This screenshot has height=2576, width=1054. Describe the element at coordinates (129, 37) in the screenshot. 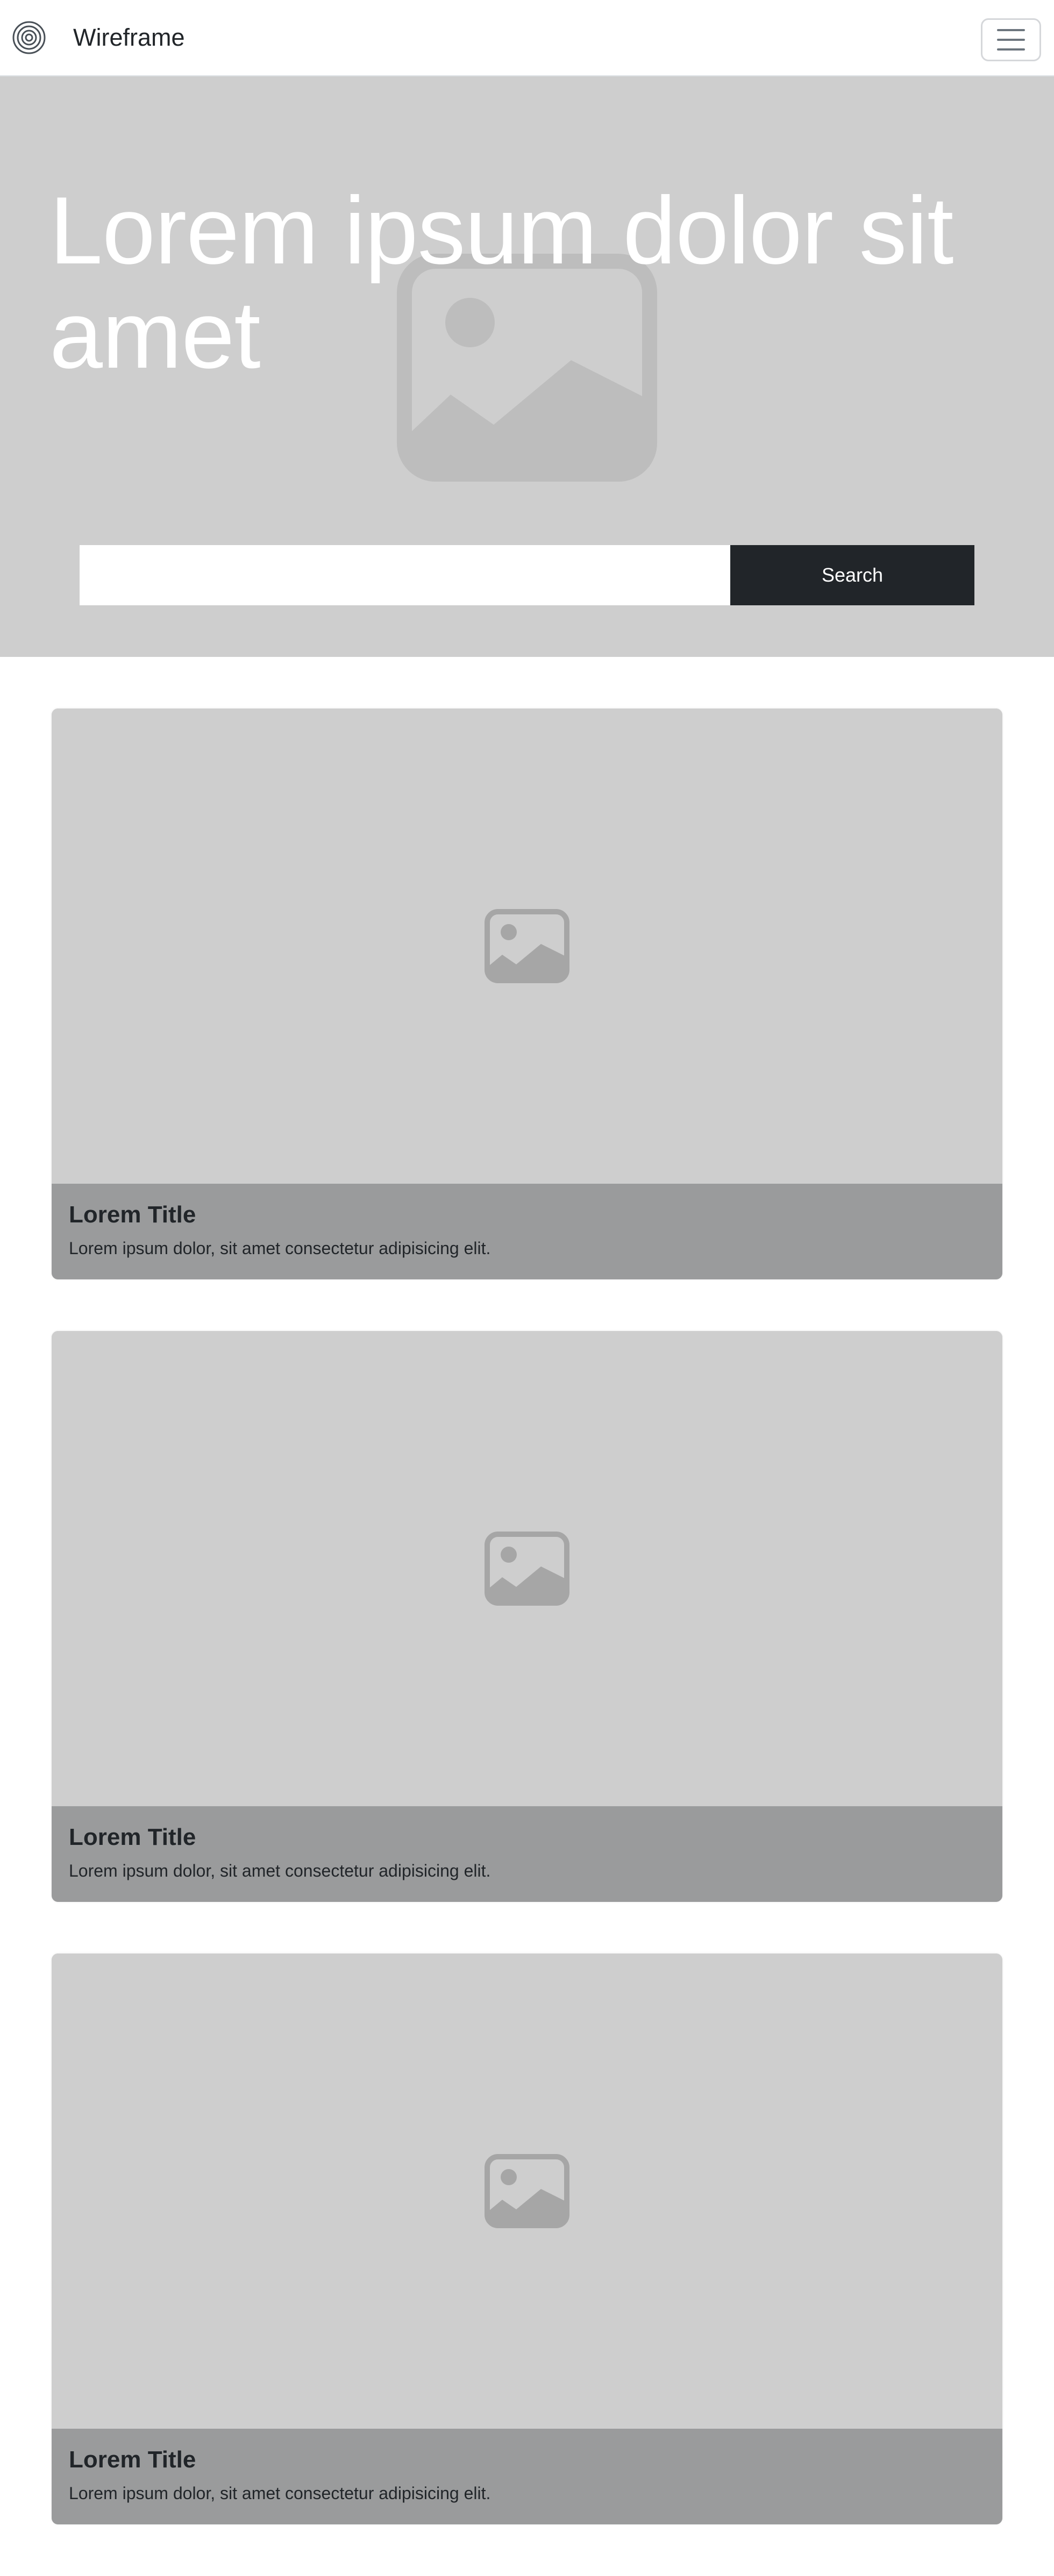

I see `brand-name: Wireframe` at that location.